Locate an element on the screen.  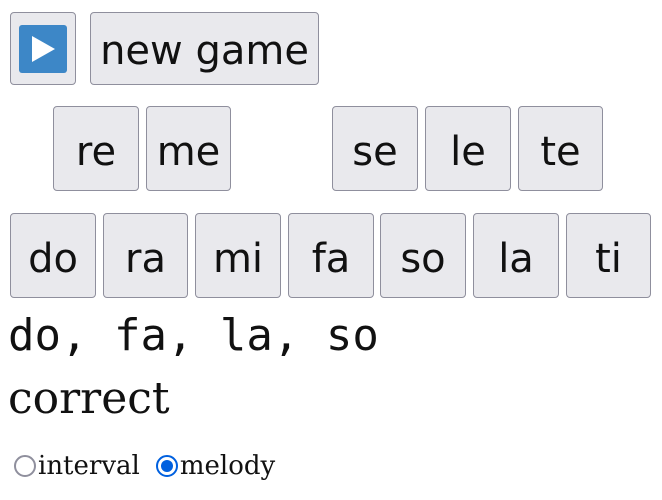
play-button is located at coordinates (43, 48).